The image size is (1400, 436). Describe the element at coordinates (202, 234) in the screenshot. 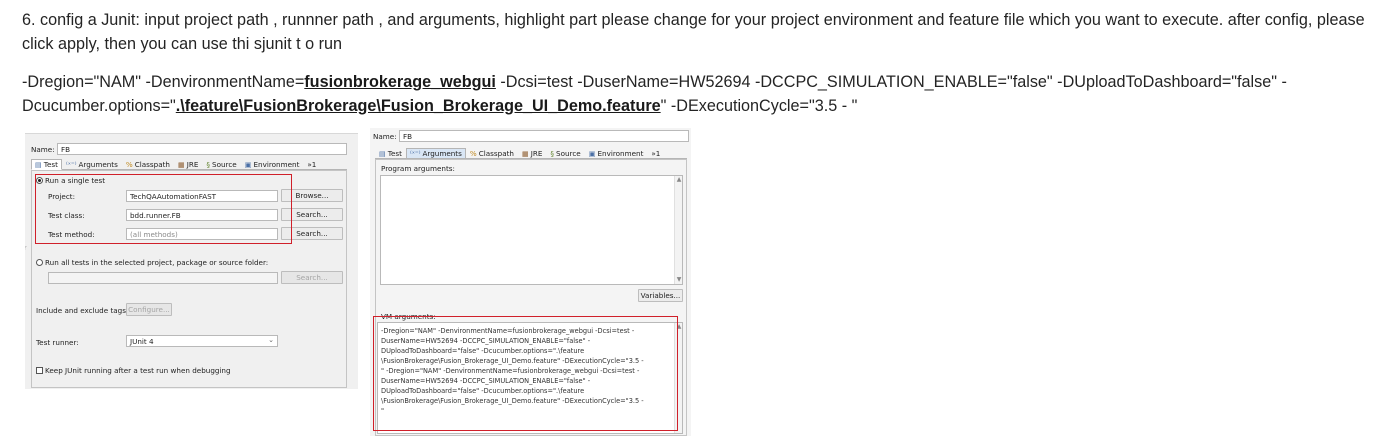

I see `test-method-field: (all methods)` at that location.